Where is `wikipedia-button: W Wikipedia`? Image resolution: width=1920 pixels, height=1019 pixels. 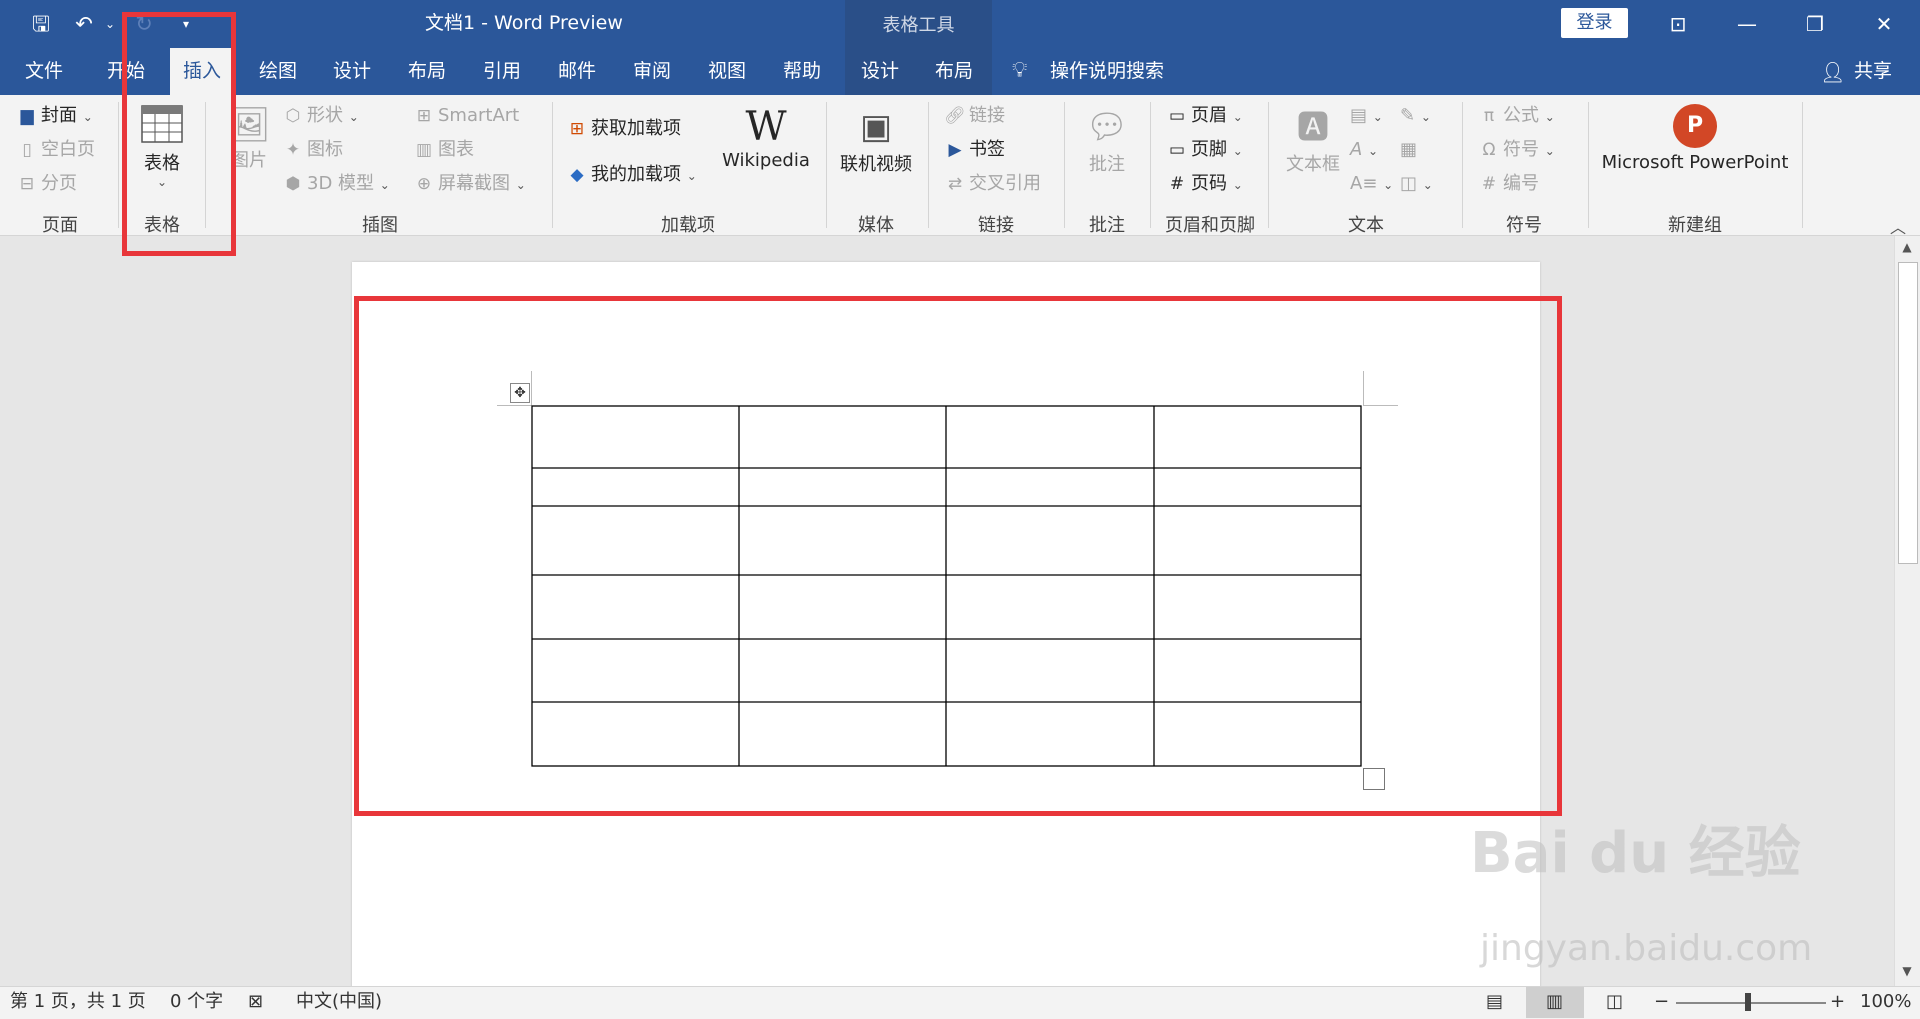 wikipedia-button: W Wikipedia is located at coordinates (766, 137).